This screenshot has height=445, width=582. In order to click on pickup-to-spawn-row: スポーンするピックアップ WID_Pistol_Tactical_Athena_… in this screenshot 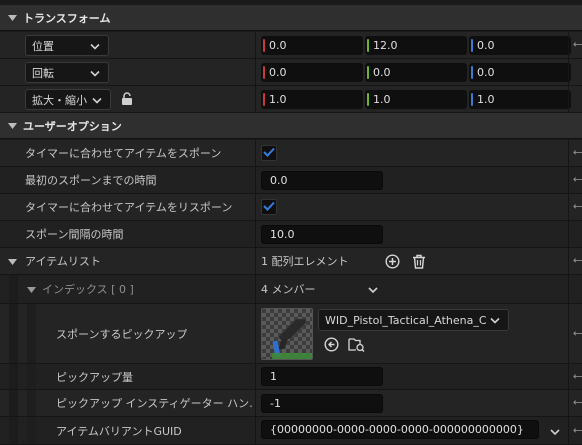, I will do `click(291, 334)`.